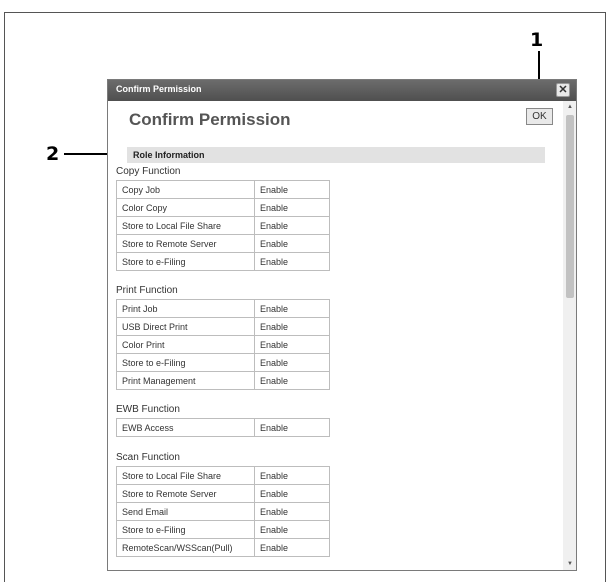 This screenshot has width=612, height=582. What do you see at coordinates (570, 107) in the screenshot?
I see `scroll-up-arrow-icon: ▲` at bounding box center [570, 107].